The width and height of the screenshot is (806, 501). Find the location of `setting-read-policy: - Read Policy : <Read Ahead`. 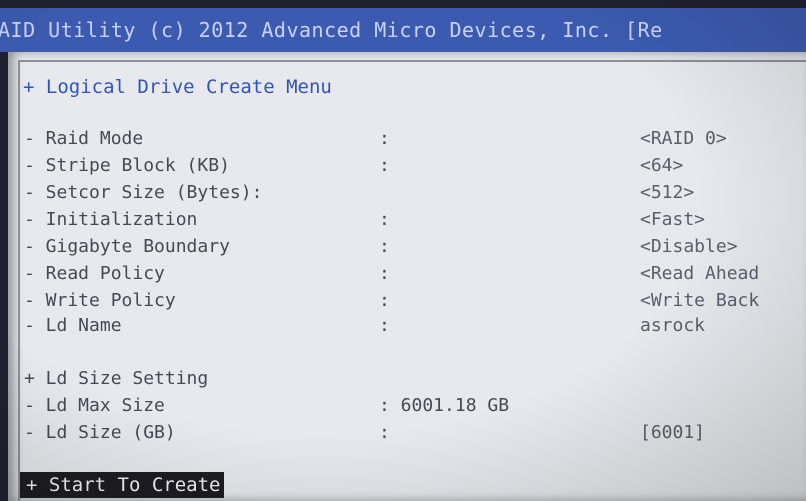

setting-read-policy: - Read Policy : <Read Ahead is located at coordinates (415, 275).